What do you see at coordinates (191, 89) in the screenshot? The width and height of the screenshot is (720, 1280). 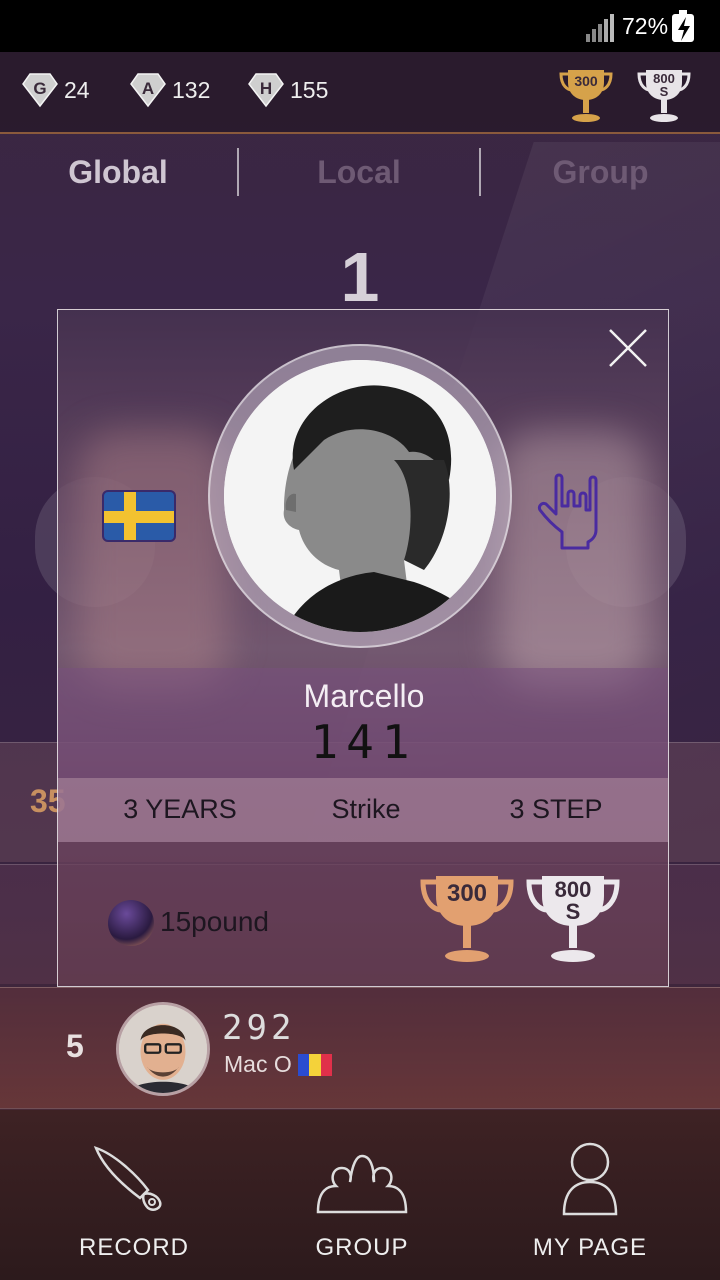 I see `stat-a-value: 132` at bounding box center [191, 89].